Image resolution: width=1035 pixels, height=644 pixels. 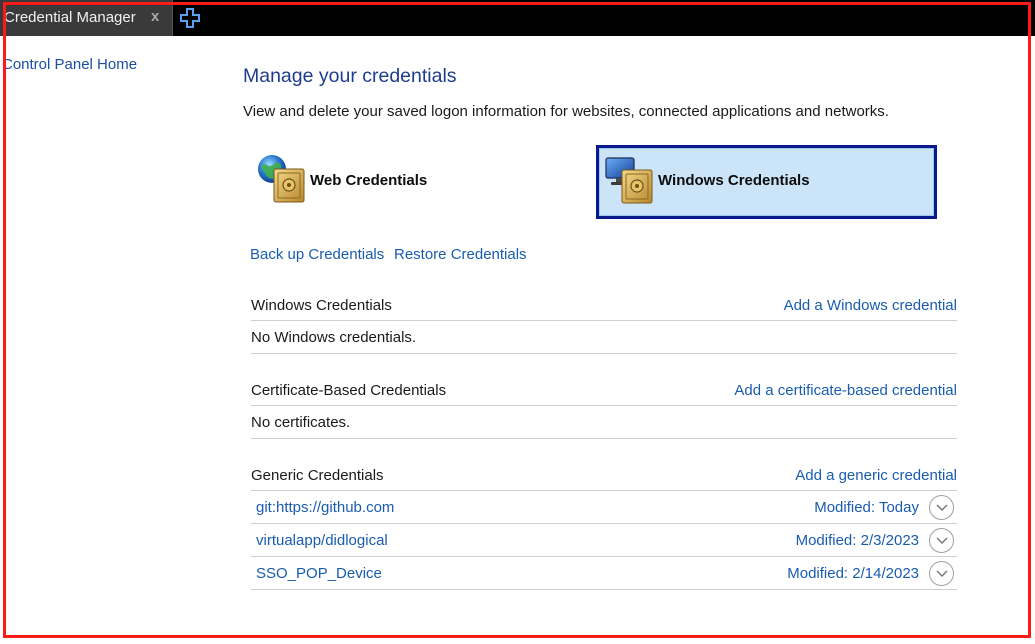 I want to click on credential-name: virtualapp/didlogical, so click(x=322, y=540).